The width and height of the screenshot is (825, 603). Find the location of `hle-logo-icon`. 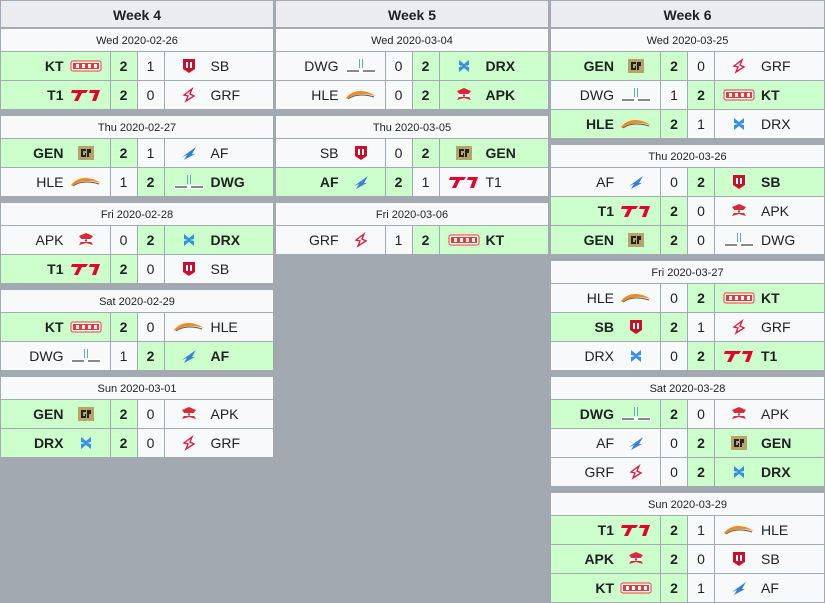

hle-logo-icon is located at coordinates (636, 298).